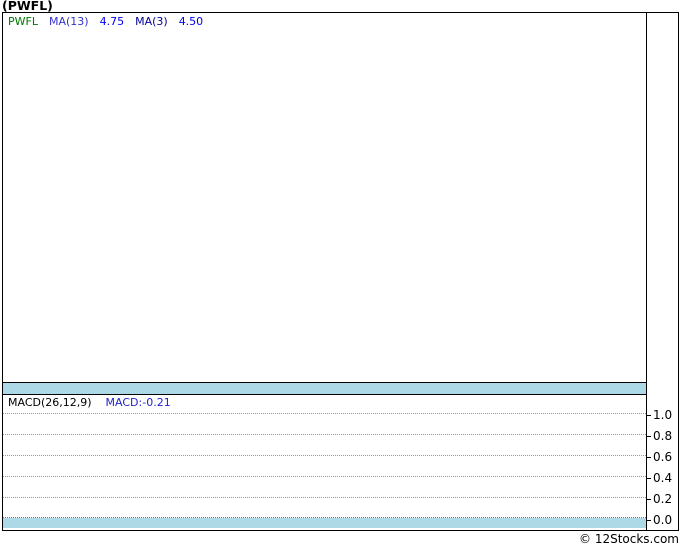  I want to click on macd-y-axis: 1.0 0.8 0.6 0.4 0.2 0.0, so click(662, 271).